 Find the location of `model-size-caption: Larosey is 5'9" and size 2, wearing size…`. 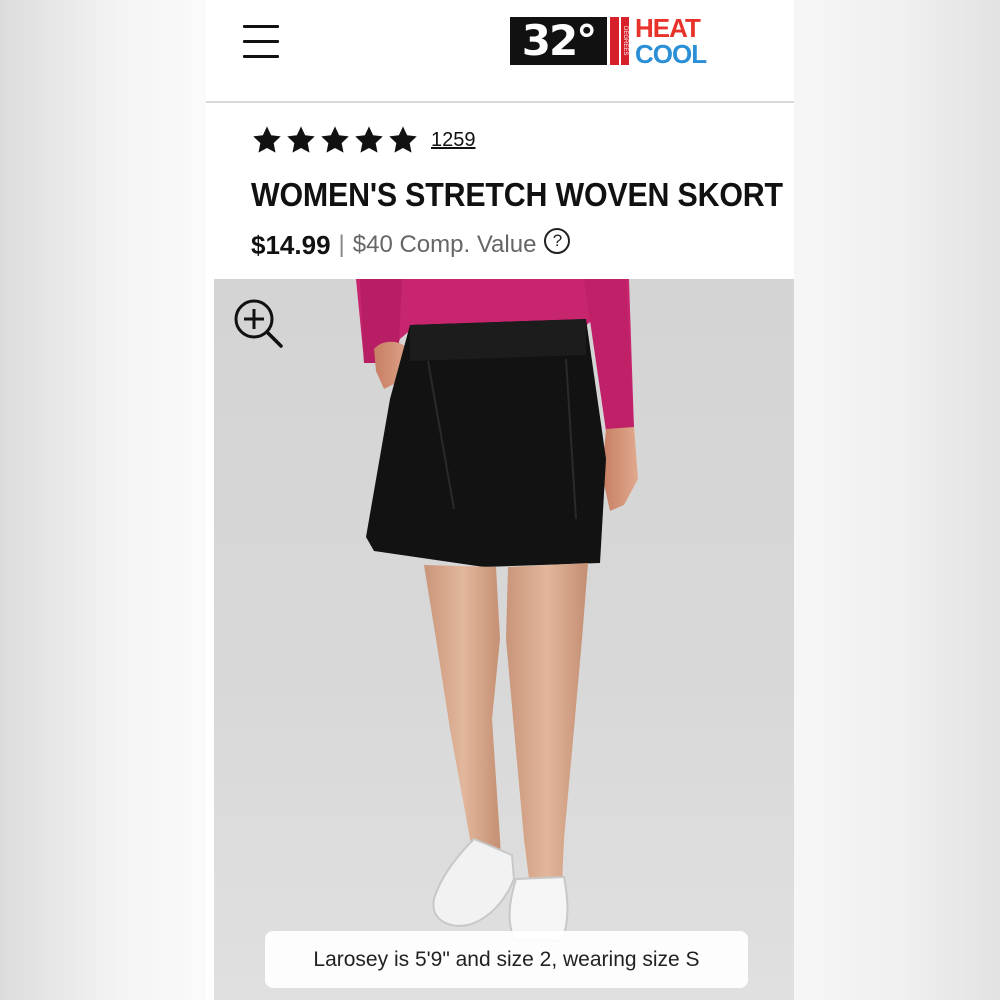

model-size-caption: Larosey is 5'9" and size 2, wearing size… is located at coordinates (506, 959).